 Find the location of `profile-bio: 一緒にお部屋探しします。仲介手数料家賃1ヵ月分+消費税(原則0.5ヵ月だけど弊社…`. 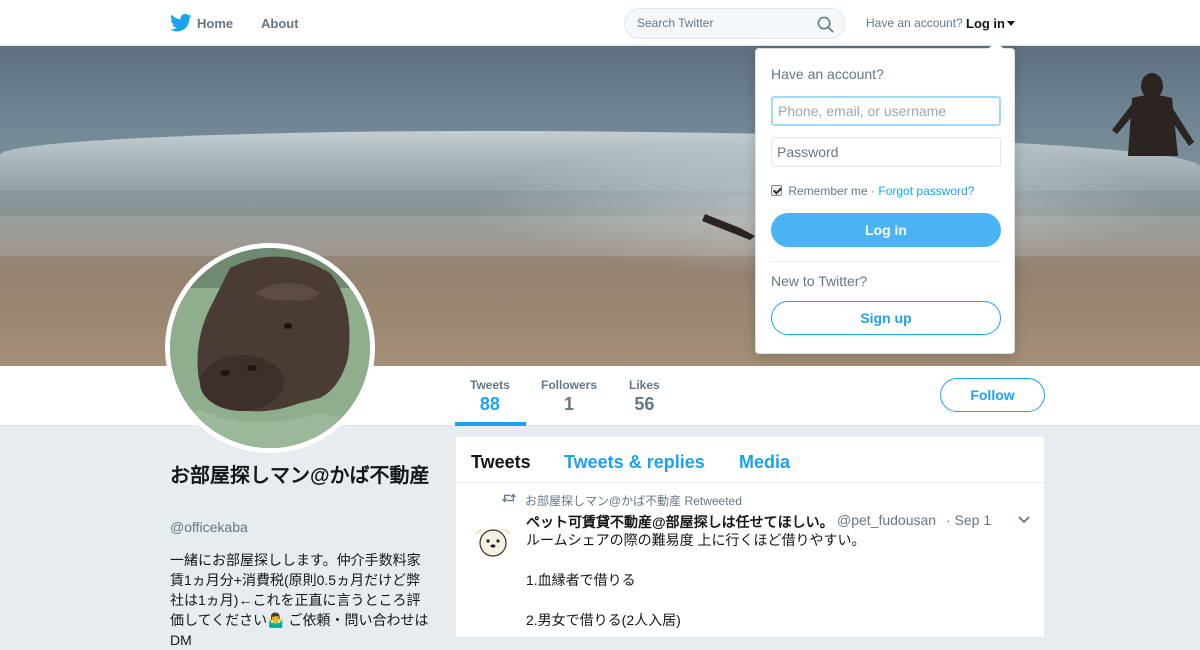

profile-bio: 一緒にお部屋探しします。仲介手数料家賃1ヵ月分+消費税(原則0.5ヵ月だけど弊社… is located at coordinates (299, 600).